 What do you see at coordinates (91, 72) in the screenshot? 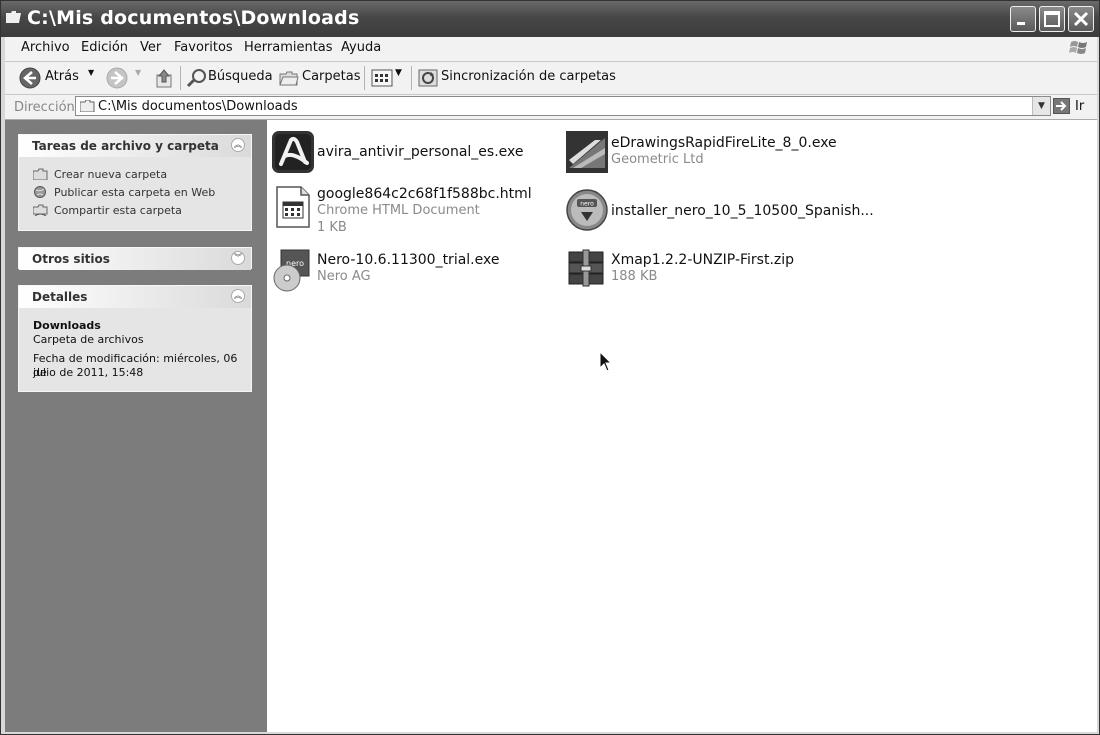
I see `back-dropdown-icon: ▼` at bounding box center [91, 72].